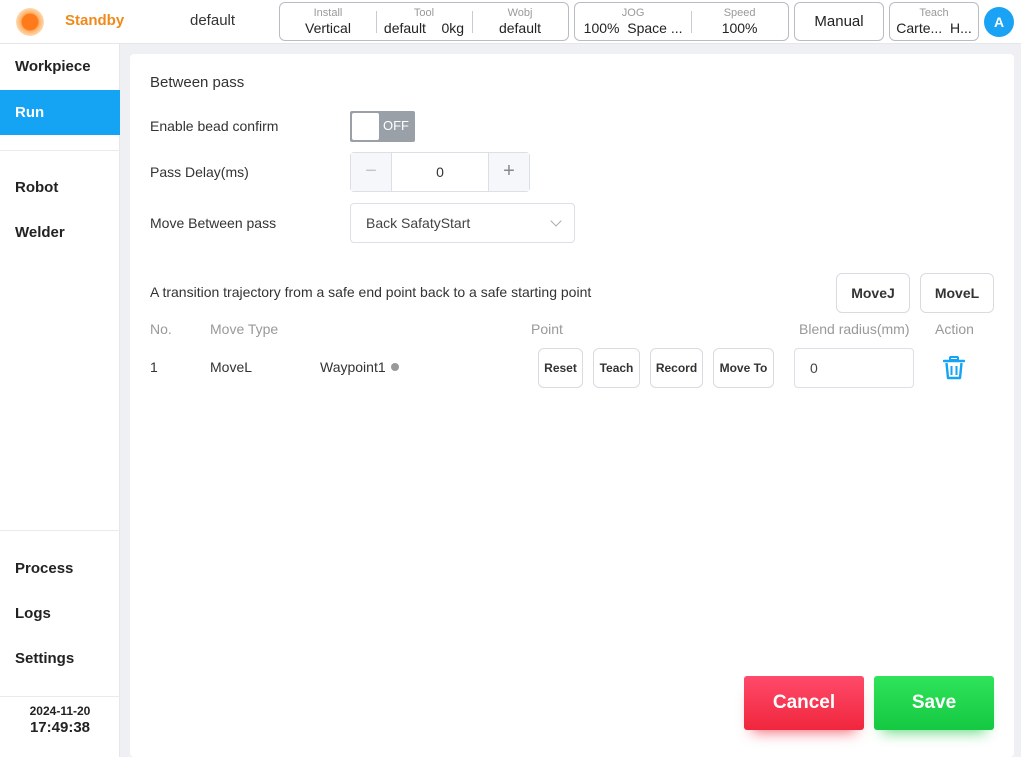  Describe the element at coordinates (371, 172) in the screenshot. I see `decrement-button: −` at that location.